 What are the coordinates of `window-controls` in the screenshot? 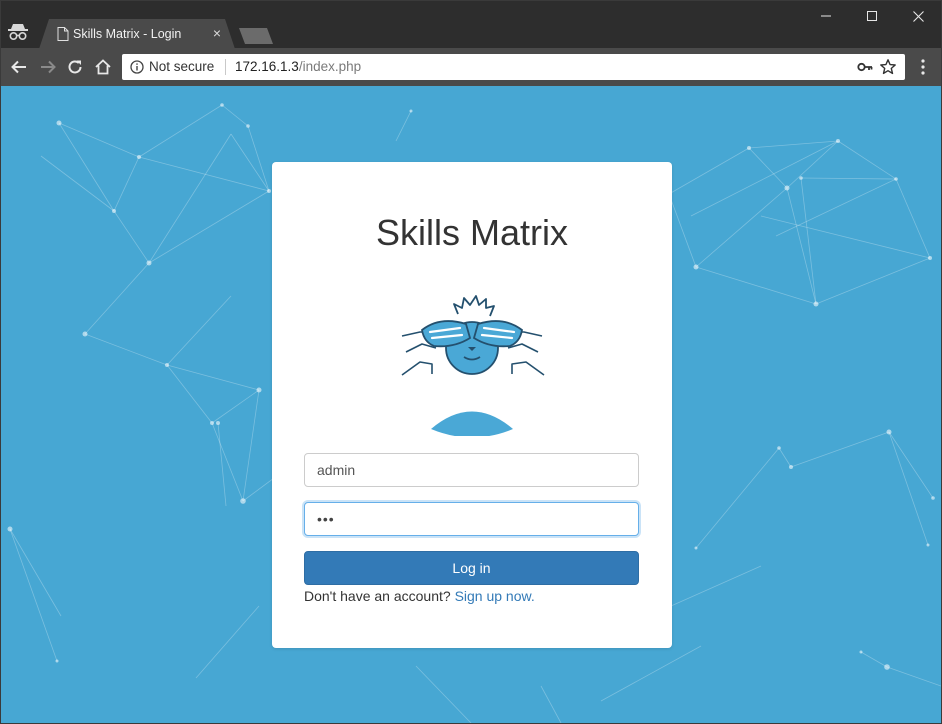 It's located at (872, 16).